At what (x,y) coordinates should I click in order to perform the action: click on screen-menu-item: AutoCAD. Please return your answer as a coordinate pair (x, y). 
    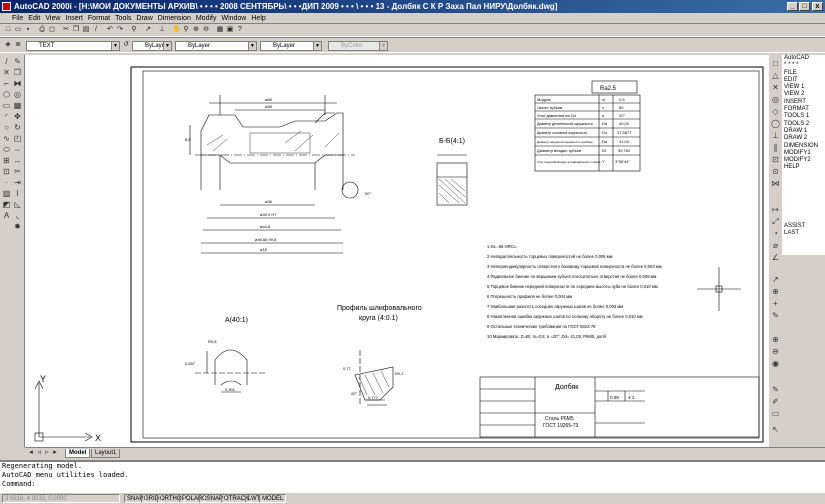
    Looking at the image, I should click on (803, 58).